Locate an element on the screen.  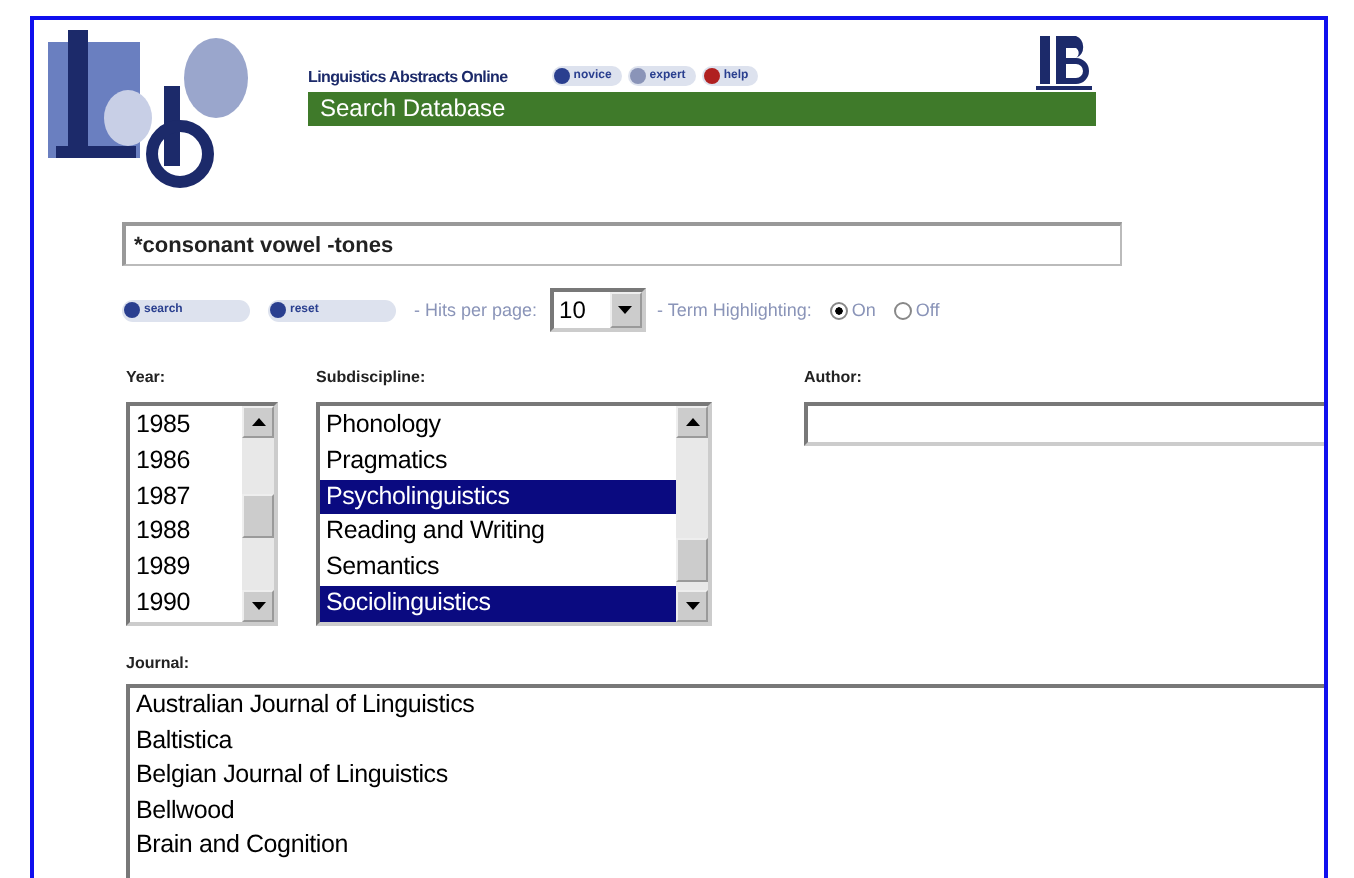
dropdown-icon is located at coordinates (625, 310).